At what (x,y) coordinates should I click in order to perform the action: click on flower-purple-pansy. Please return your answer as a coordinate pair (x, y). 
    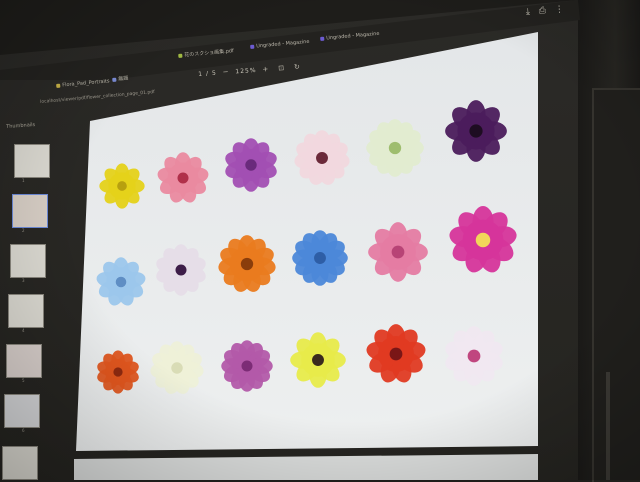
    Looking at the image, I should click on (181, 271).